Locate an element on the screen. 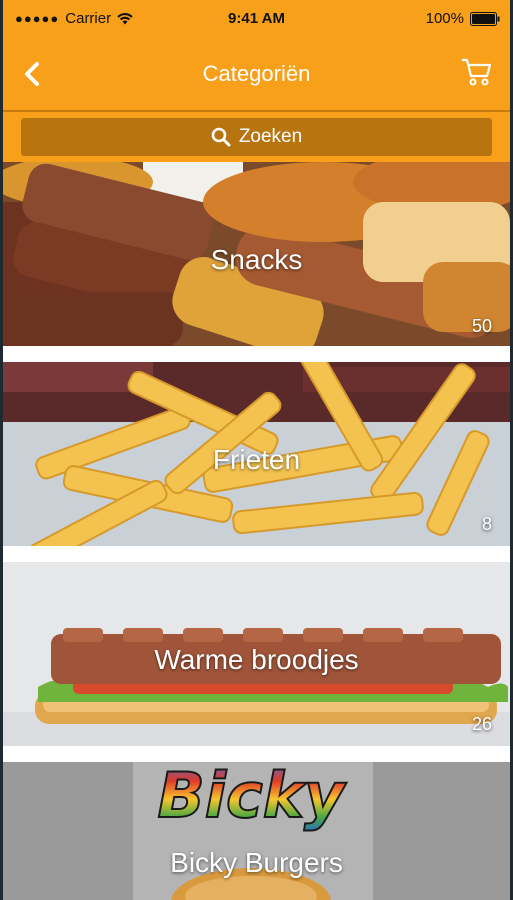 Image resolution: width=513 pixels, height=900 pixels. category-name: Warme broodjes is located at coordinates (256, 659).